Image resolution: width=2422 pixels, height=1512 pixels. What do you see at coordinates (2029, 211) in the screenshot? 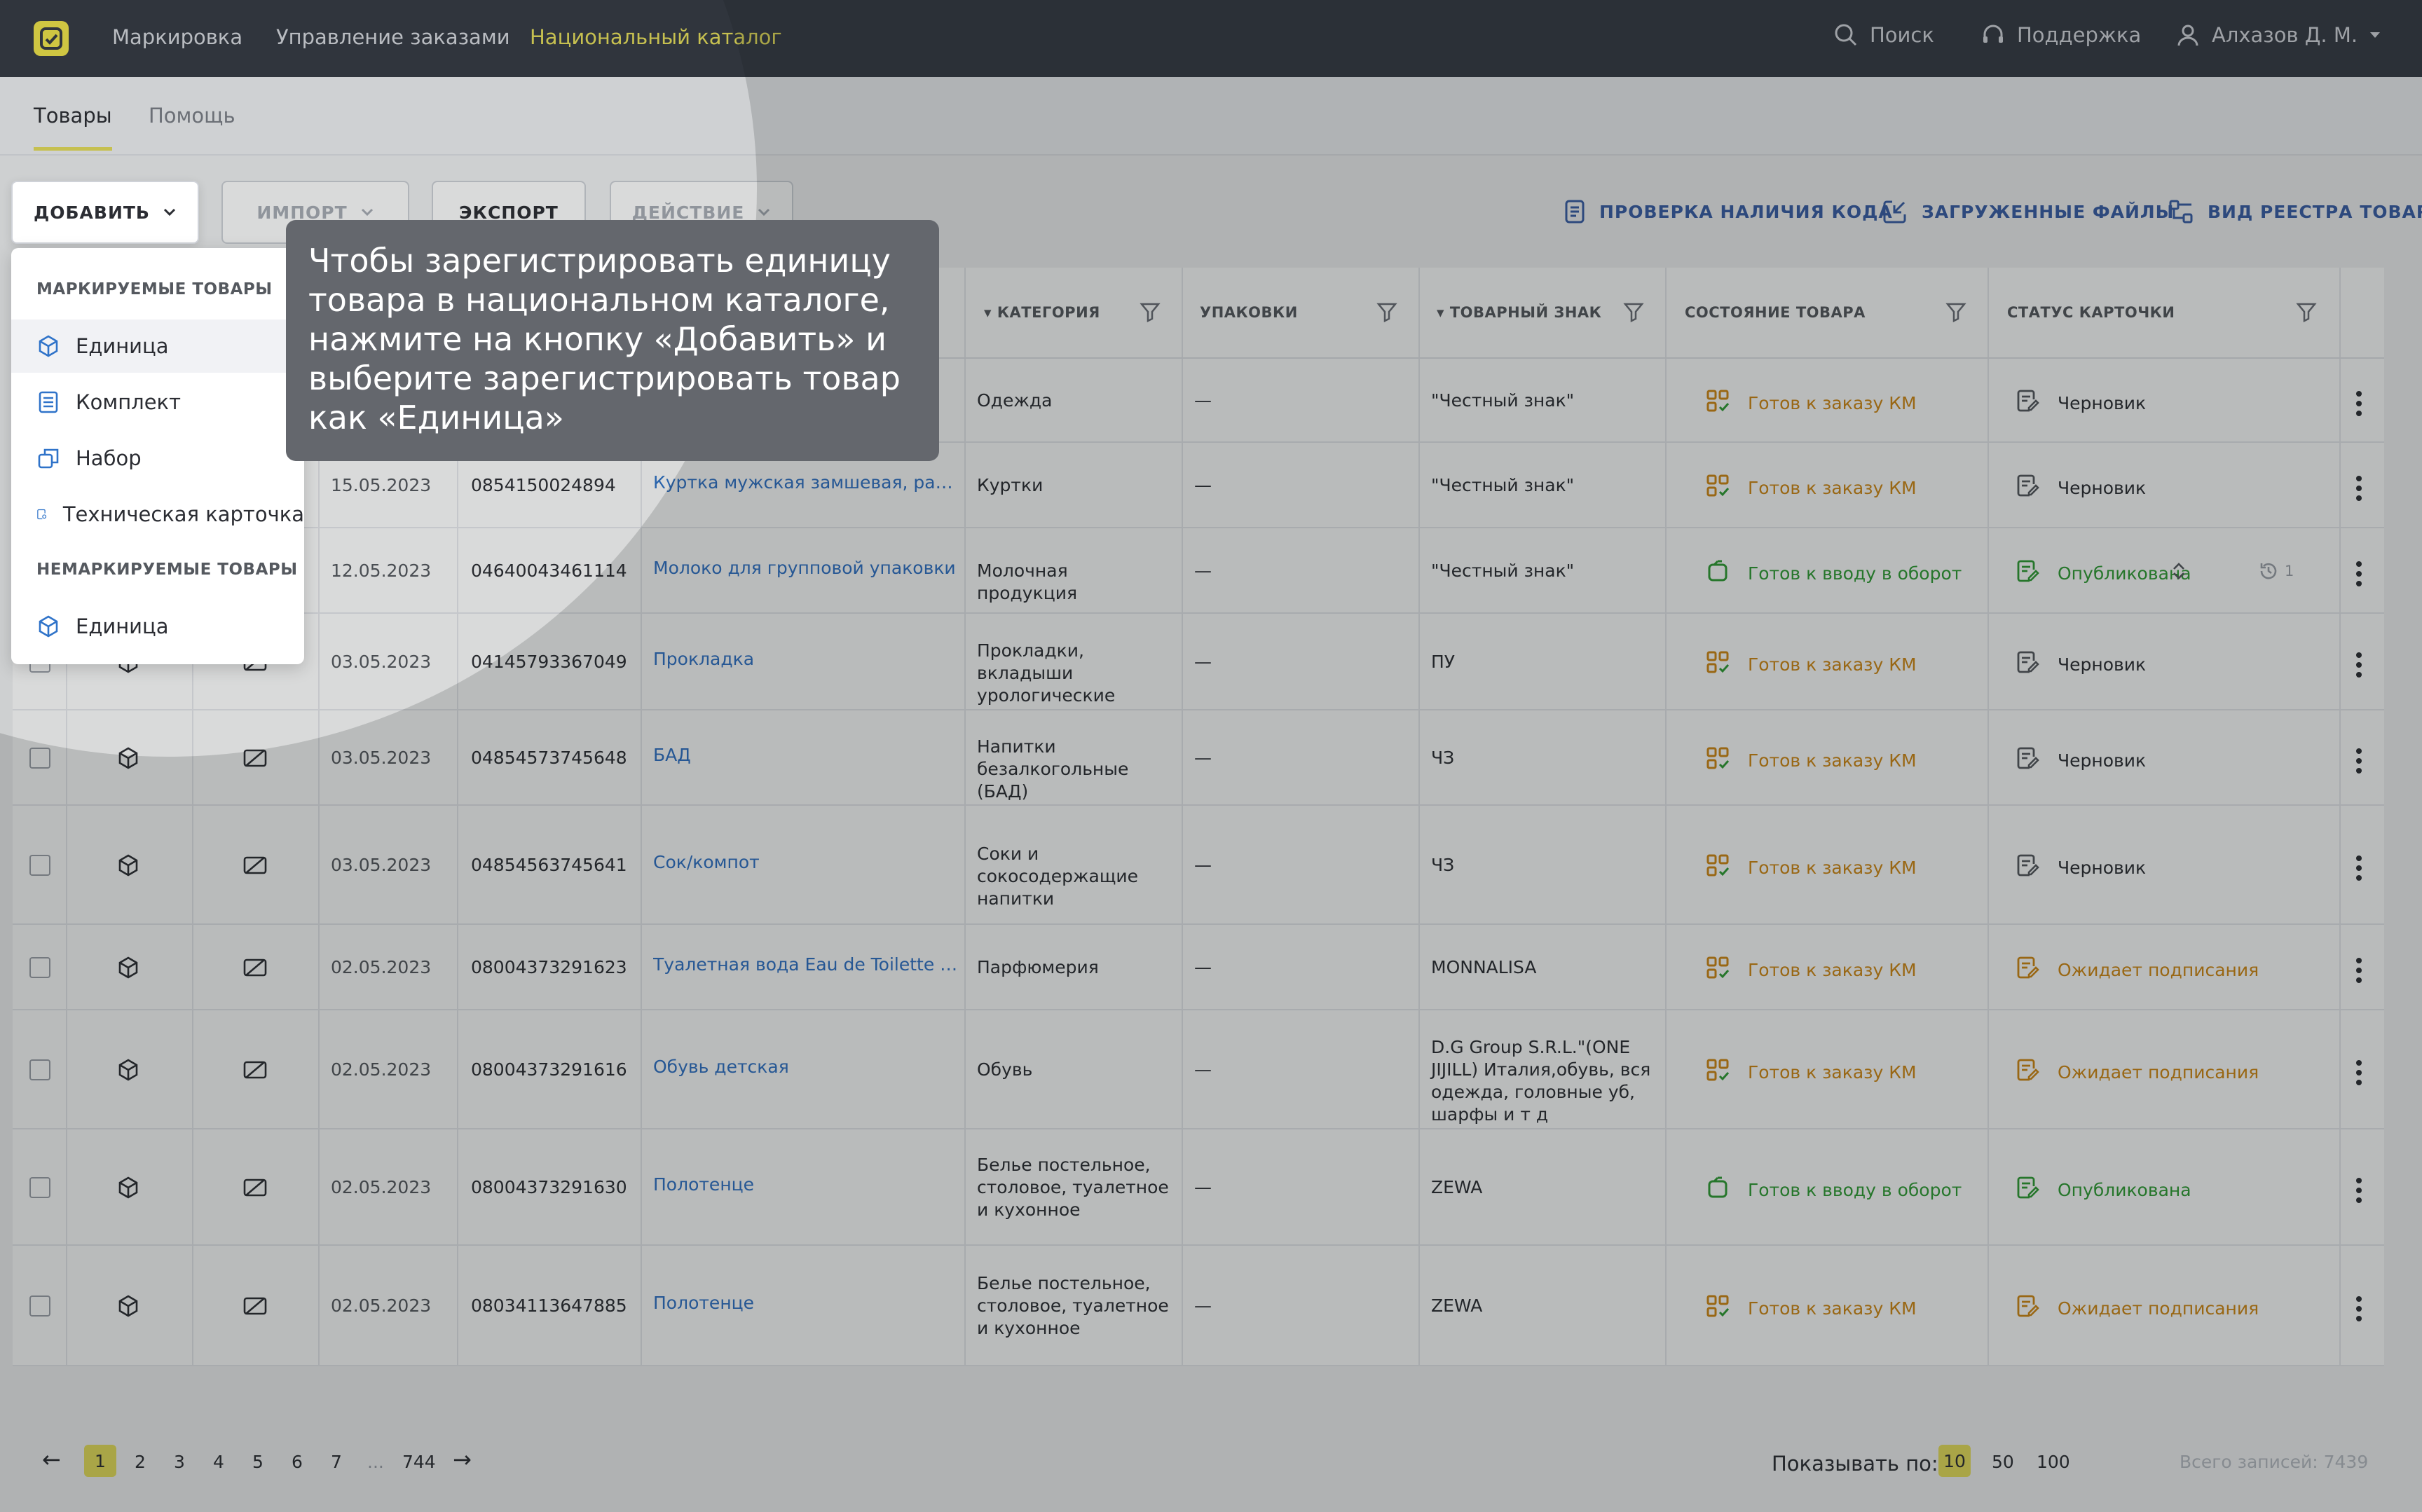
I see `uploaded-files-link: ЗАГРУЖЕННЫЕ ФАЙЛЫ` at bounding box center [2029, 211].